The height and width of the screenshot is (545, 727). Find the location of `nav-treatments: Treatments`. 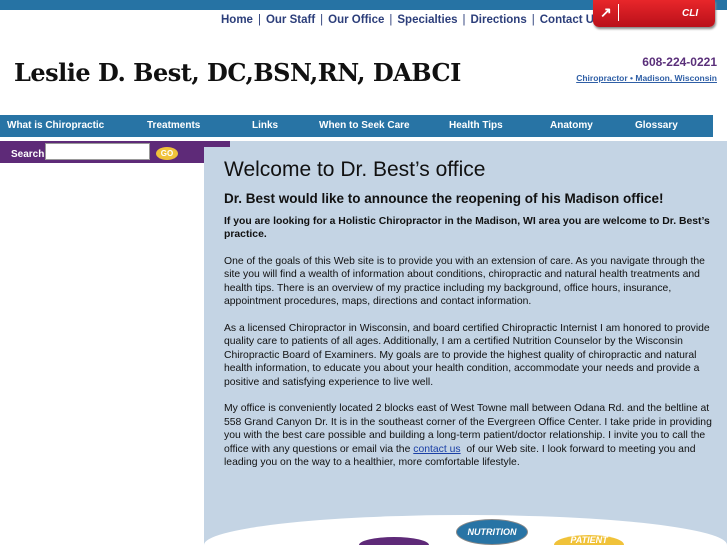

nav-treatments: Treatments is located at coordinates (199, 126).